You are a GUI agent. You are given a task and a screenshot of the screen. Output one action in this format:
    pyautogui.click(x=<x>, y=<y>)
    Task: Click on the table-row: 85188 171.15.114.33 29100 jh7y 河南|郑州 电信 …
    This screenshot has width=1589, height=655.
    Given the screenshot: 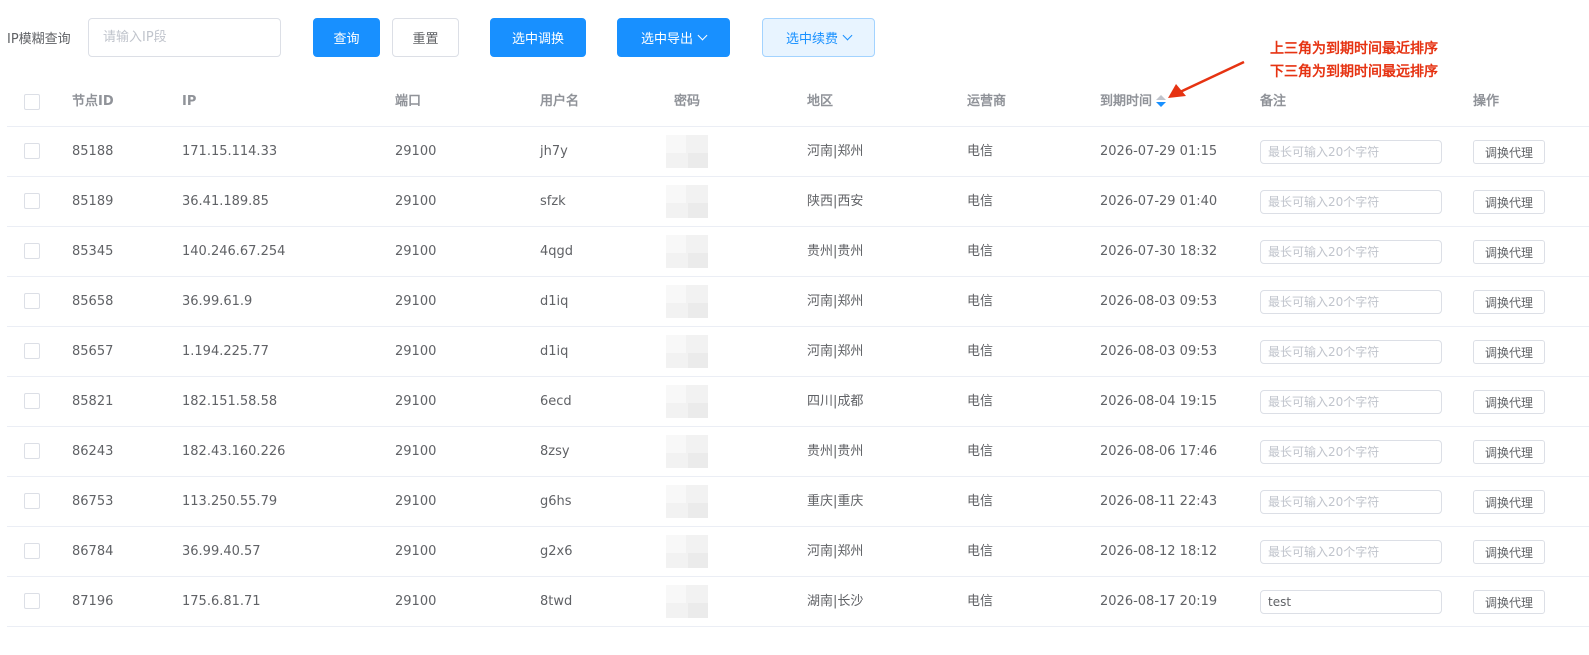 What is the action you would take?
    pyautogui.click(x=798, y=152)
    